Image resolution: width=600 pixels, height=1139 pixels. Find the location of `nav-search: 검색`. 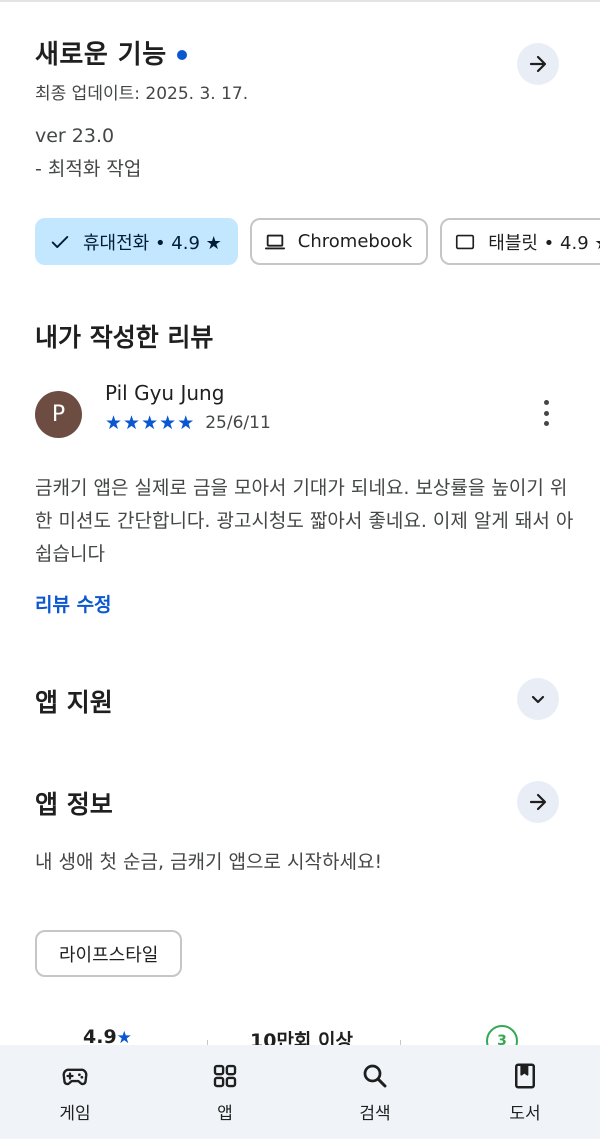

nav-search: 검색 is located at coordinates (375, 1092).